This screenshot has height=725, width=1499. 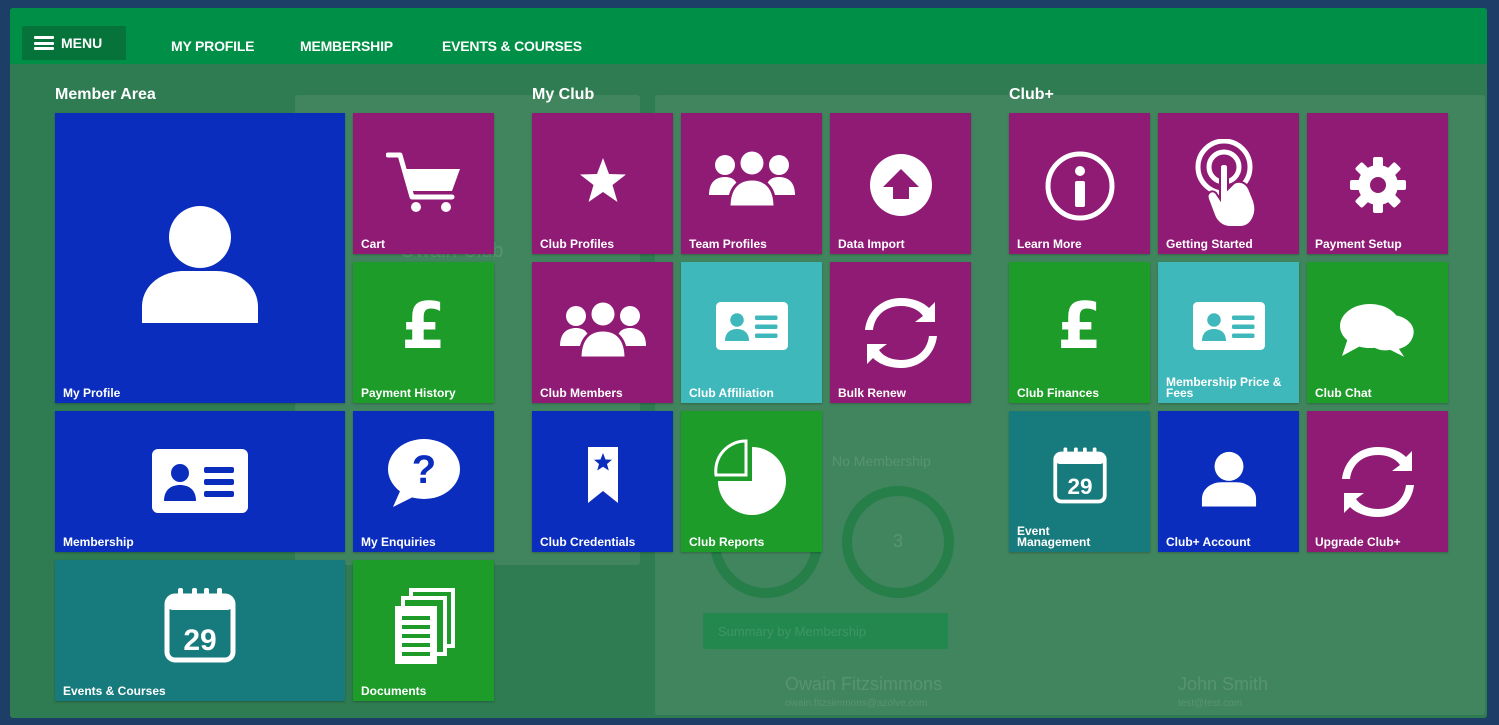 I want to click on touch-icon, so click(x=1225, y=183).